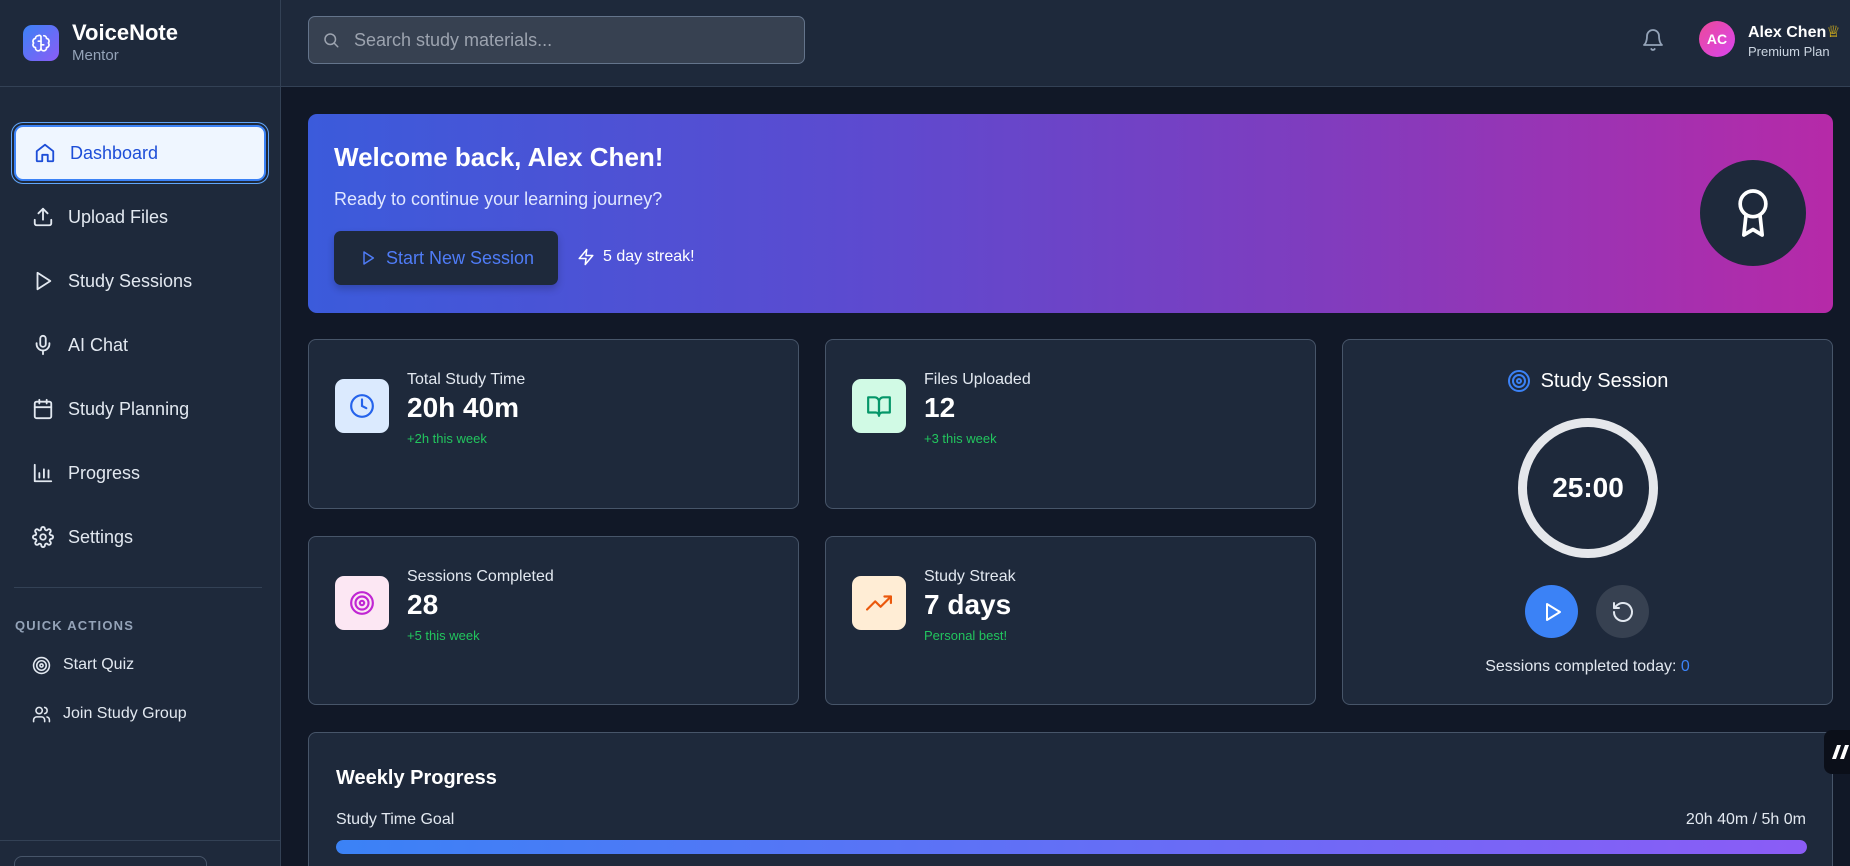 The width and height of the screenshot is (1850, 866). Describe the element at coordinates (460, 257) in the screenshot. I see `start-new-session-label: Start New Session` at that location.